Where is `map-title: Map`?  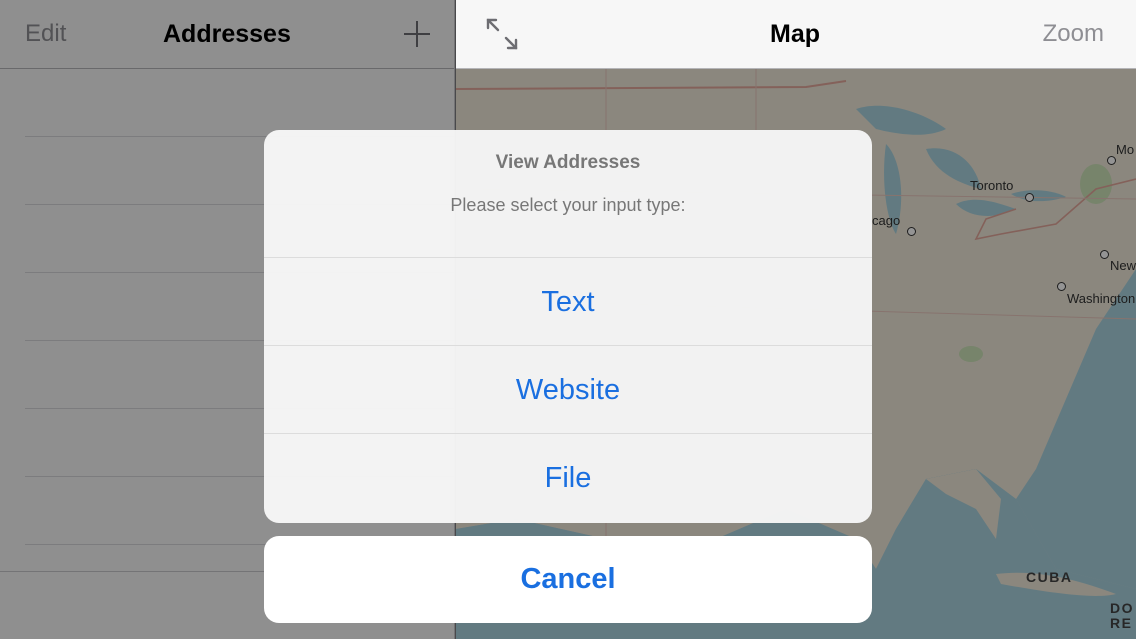 map-title: Map is located at coordinates (795, 34).